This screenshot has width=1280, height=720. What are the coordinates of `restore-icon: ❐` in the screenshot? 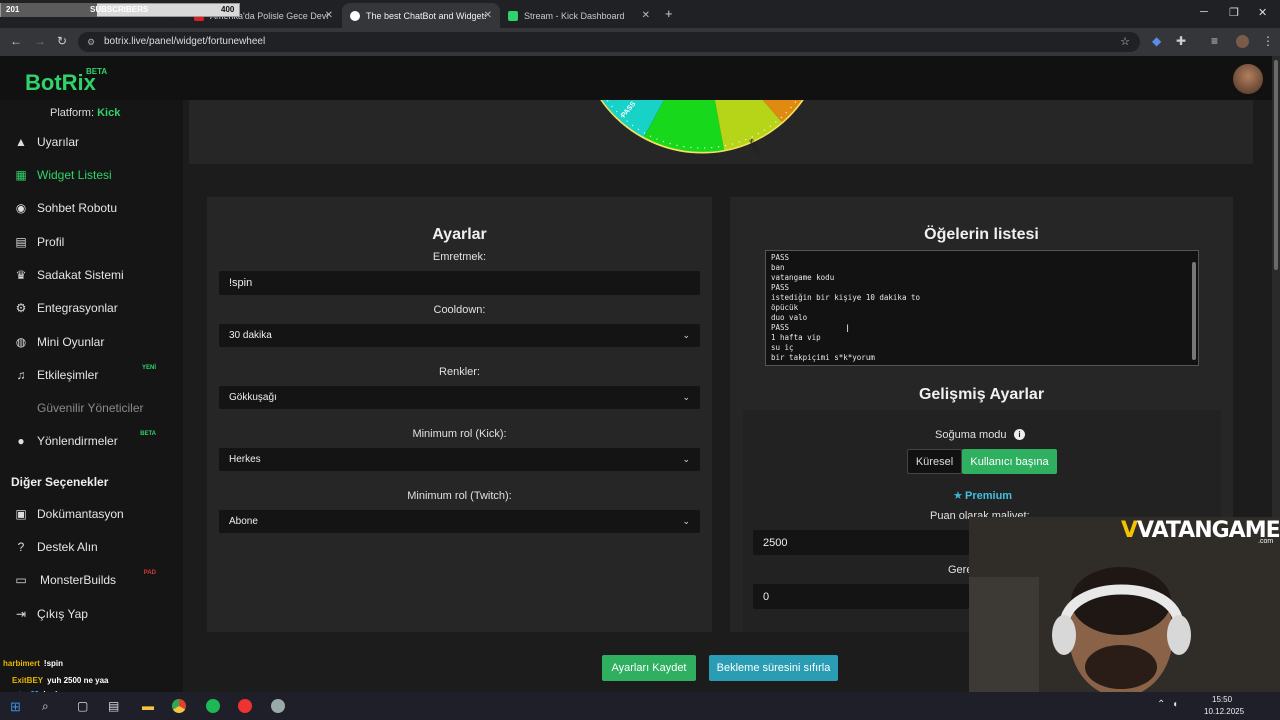 It's located at (1234, 12).